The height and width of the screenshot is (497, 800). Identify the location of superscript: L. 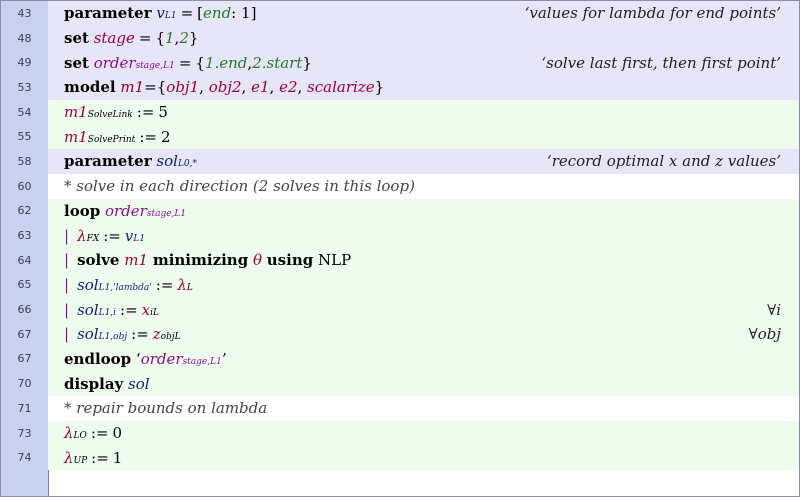
(189, 287).